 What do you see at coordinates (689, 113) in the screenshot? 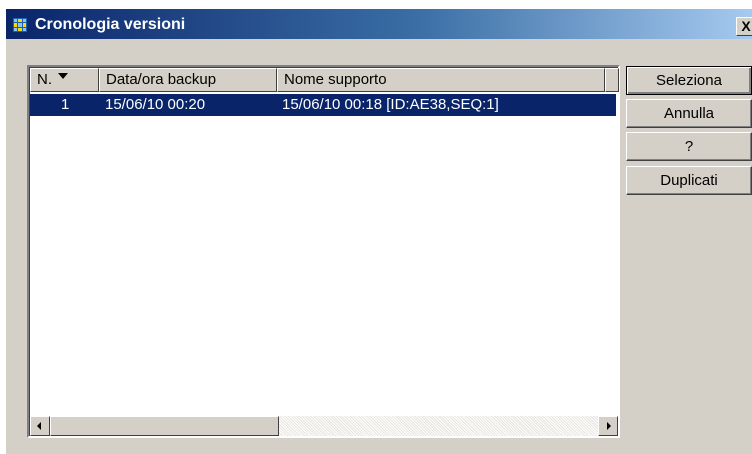
I see `cancel-button: Annulla` at bounding box center [689, 113].